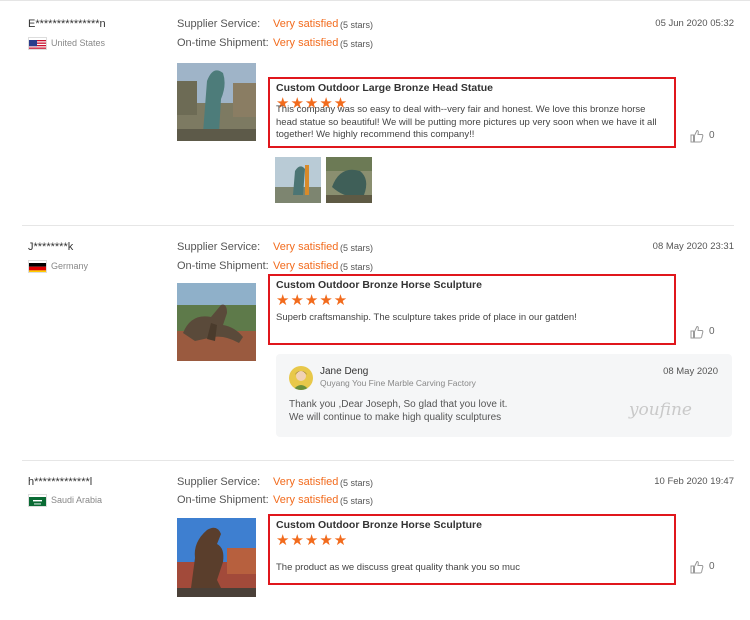  Describe the element at coordinates (37, 500) in the screenshot. I see `saudi-flag-icon` at that location.